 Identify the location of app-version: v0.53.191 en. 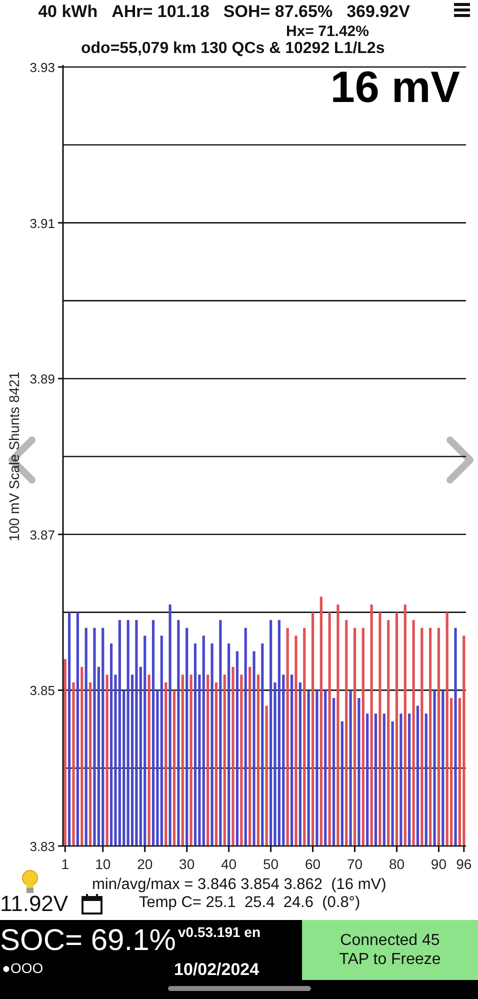
(219, 932).